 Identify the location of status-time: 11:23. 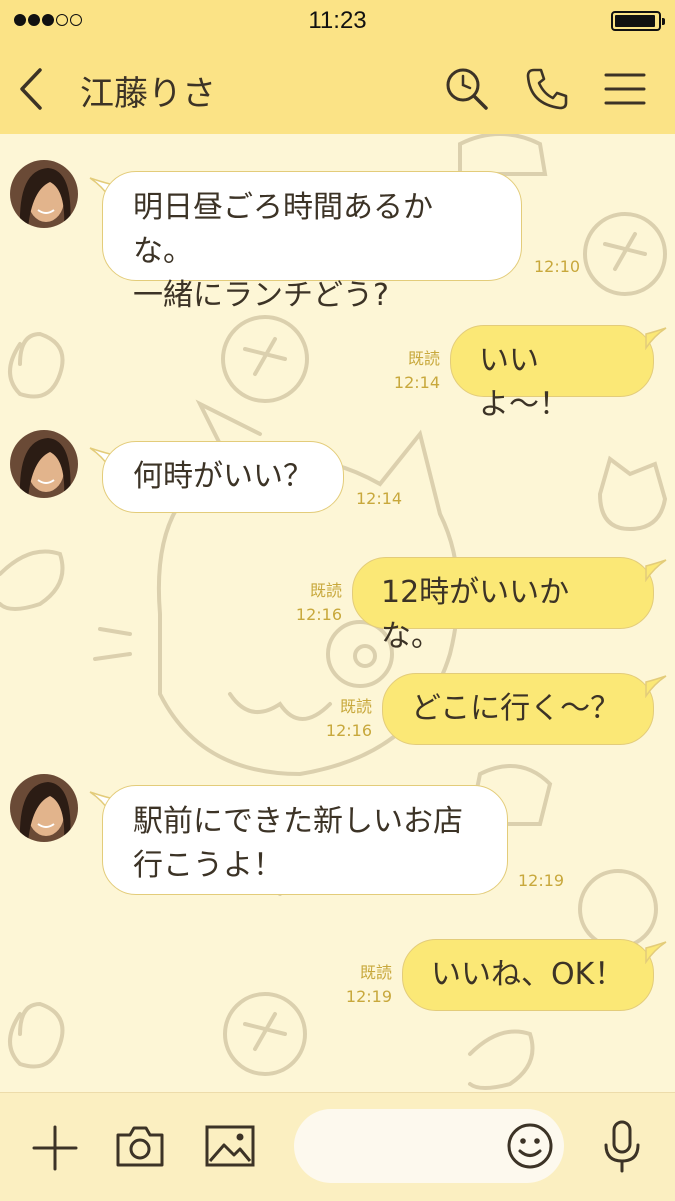
(337, 20).